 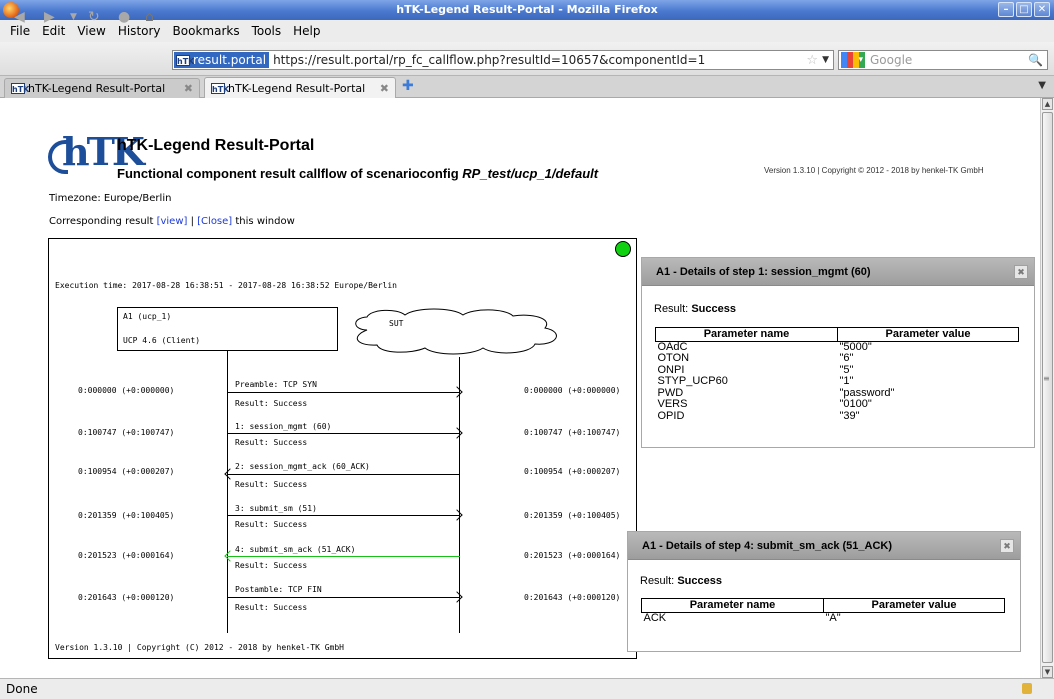 I want to click on step-time-right: 0:201523 (+0:000164), so click(x=572, y=555).